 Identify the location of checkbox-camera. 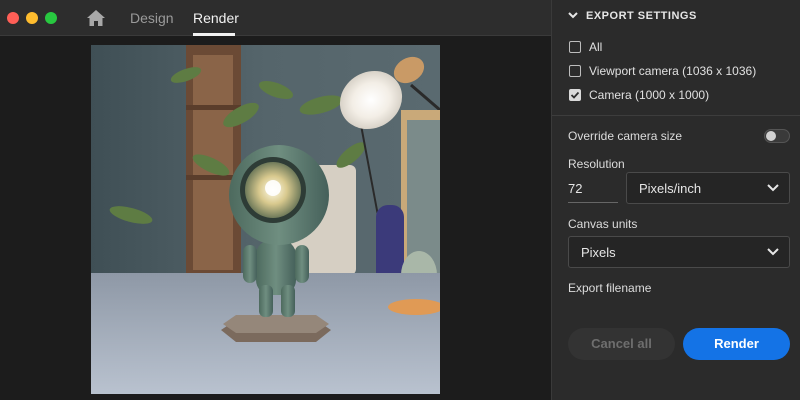
(575, 95).